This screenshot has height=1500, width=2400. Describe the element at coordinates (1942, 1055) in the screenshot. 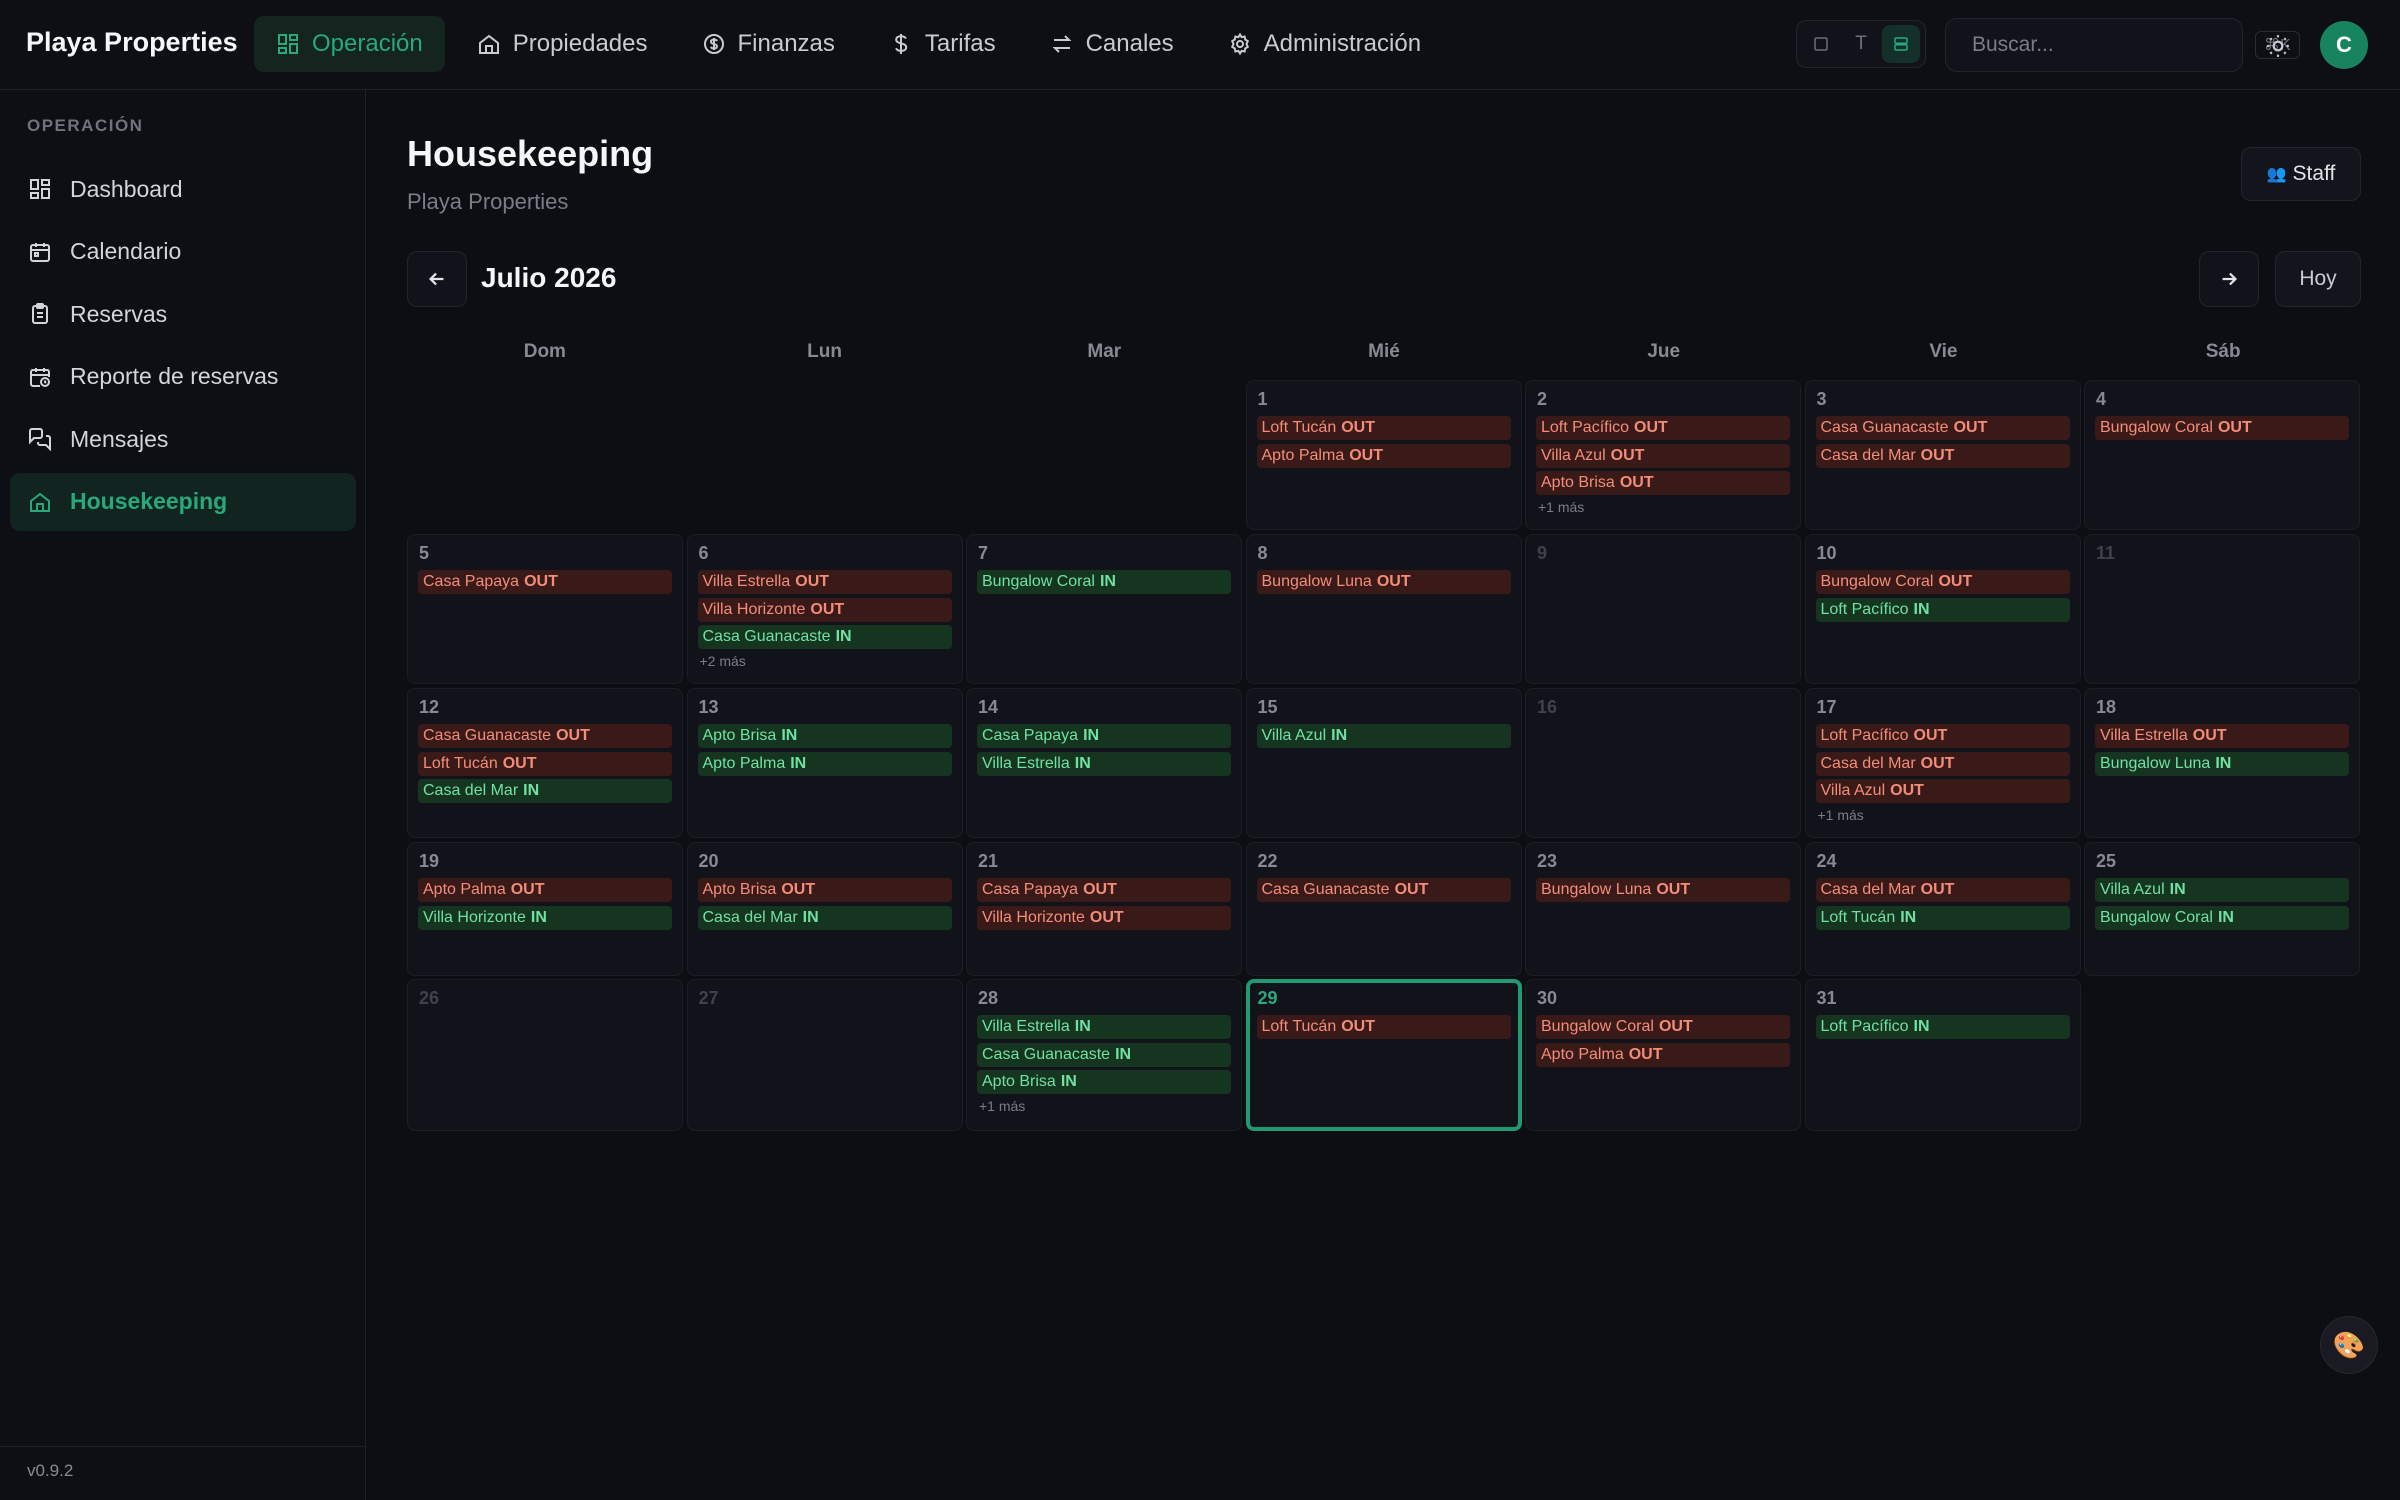

I see `day-cell: 31 Loft Pacífico IN` at that location.